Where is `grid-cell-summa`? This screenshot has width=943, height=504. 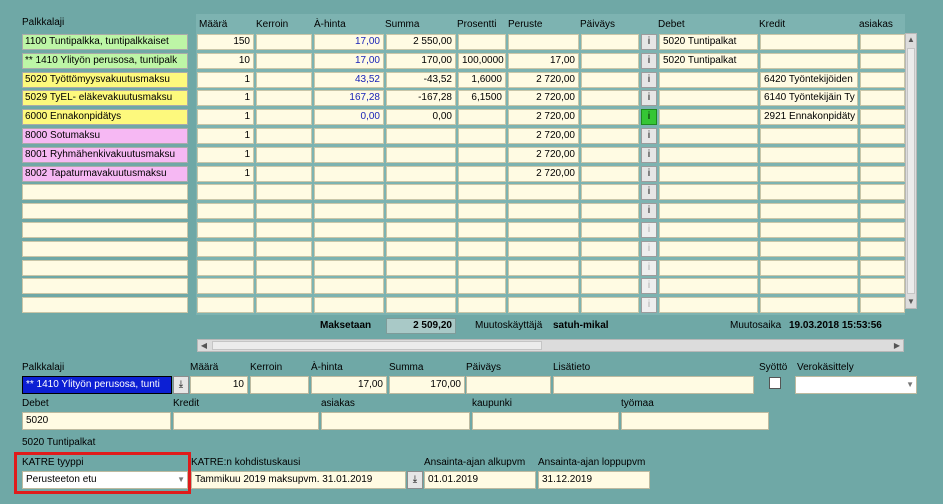
grid-cell-summa is located at coordinates (421, 174).